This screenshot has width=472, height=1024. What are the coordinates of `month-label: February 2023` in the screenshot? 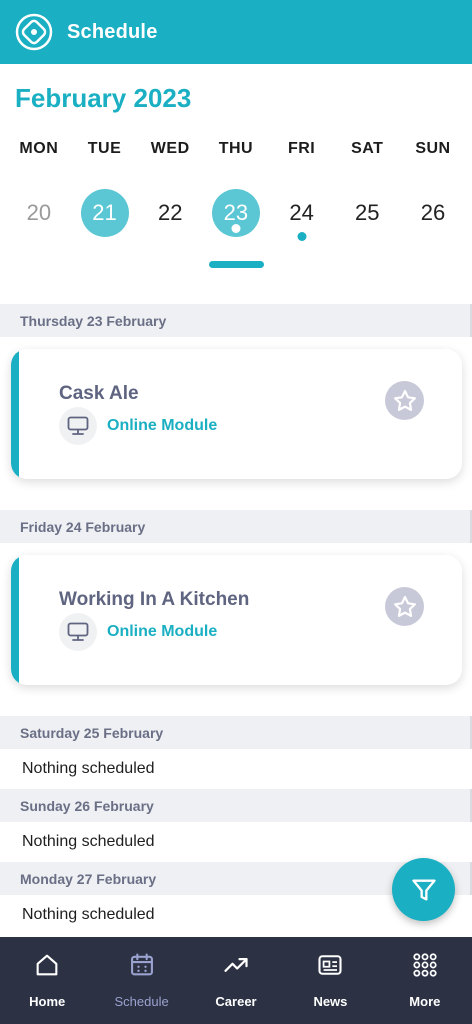 It's located at (103, 98).